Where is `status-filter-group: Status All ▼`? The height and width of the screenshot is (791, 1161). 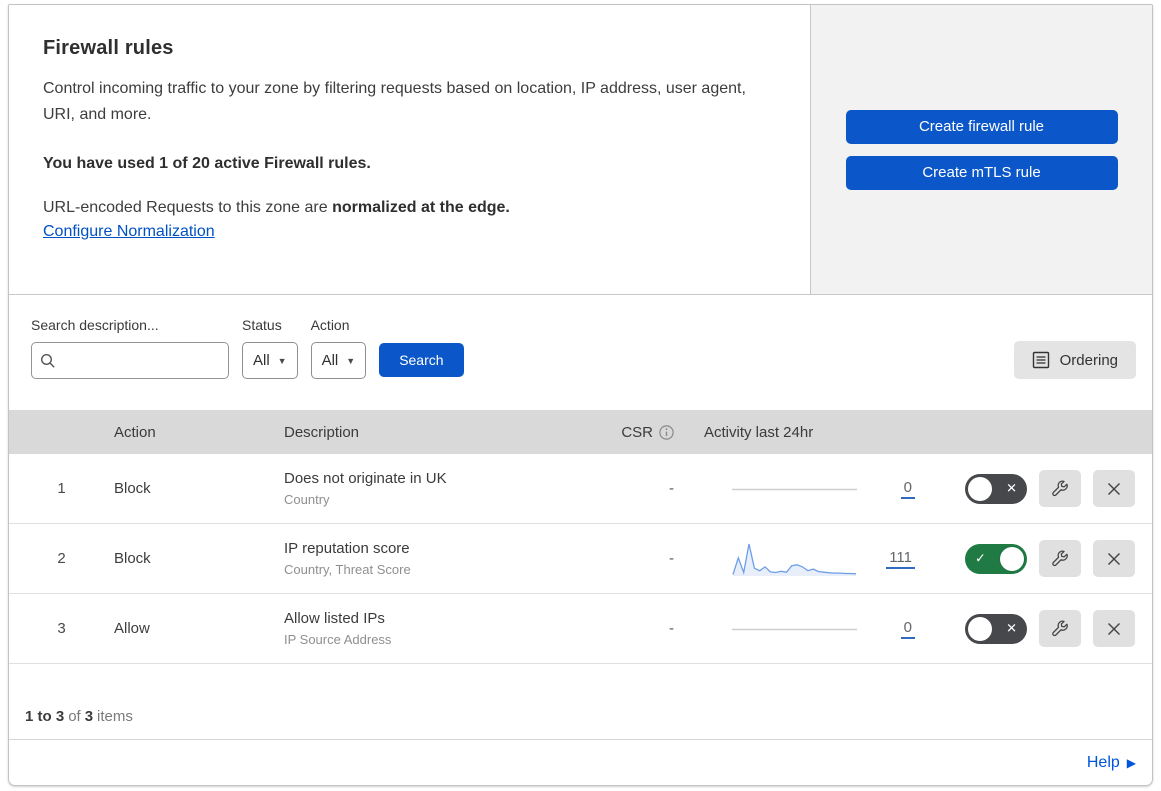 status-filter-group: Status All ▼ is located at coordinates (270, 348).